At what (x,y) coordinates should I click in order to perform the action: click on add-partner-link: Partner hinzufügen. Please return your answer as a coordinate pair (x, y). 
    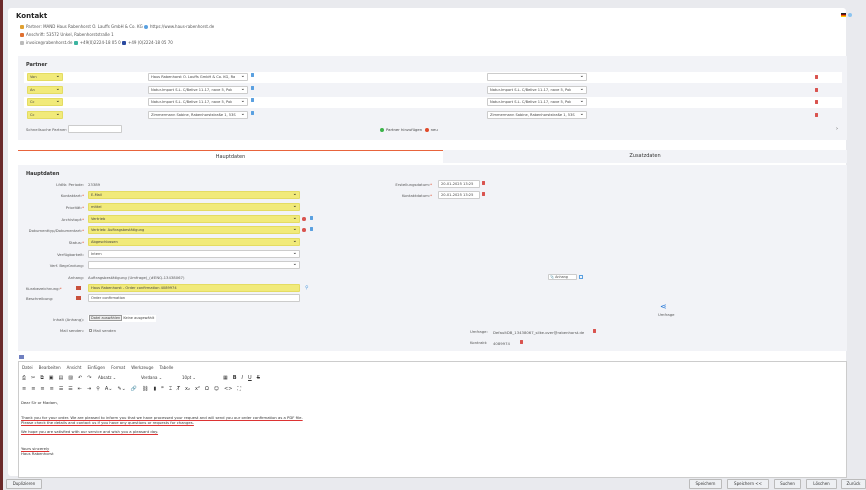
    Looking at the image, I should click on (404, 129).